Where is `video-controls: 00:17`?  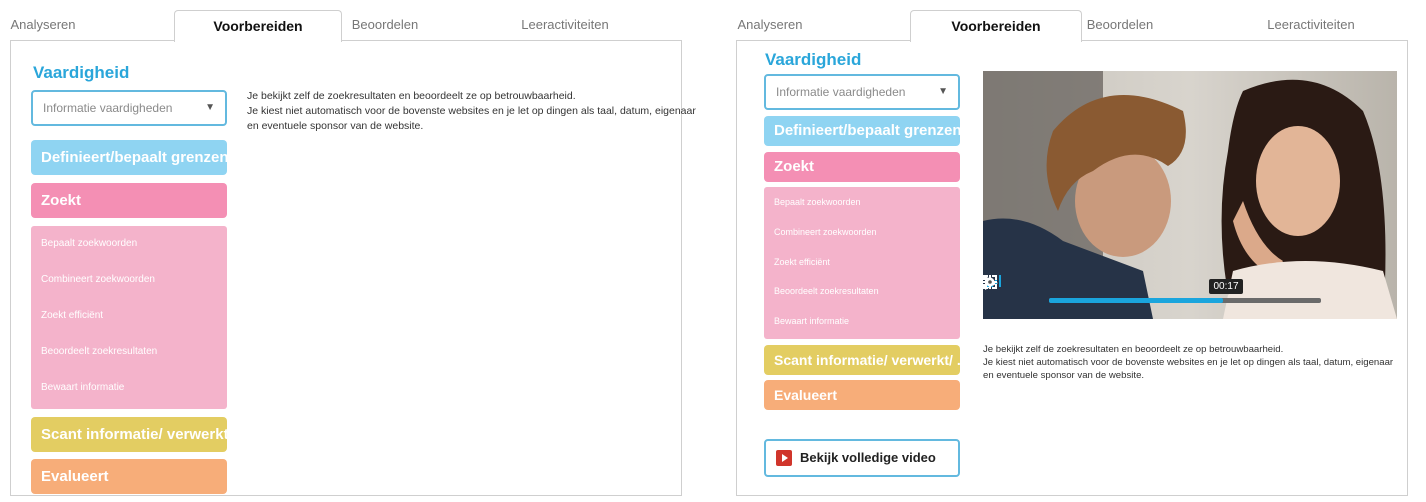
video-controls: 00:17 is located at coordinates (1190, 297).